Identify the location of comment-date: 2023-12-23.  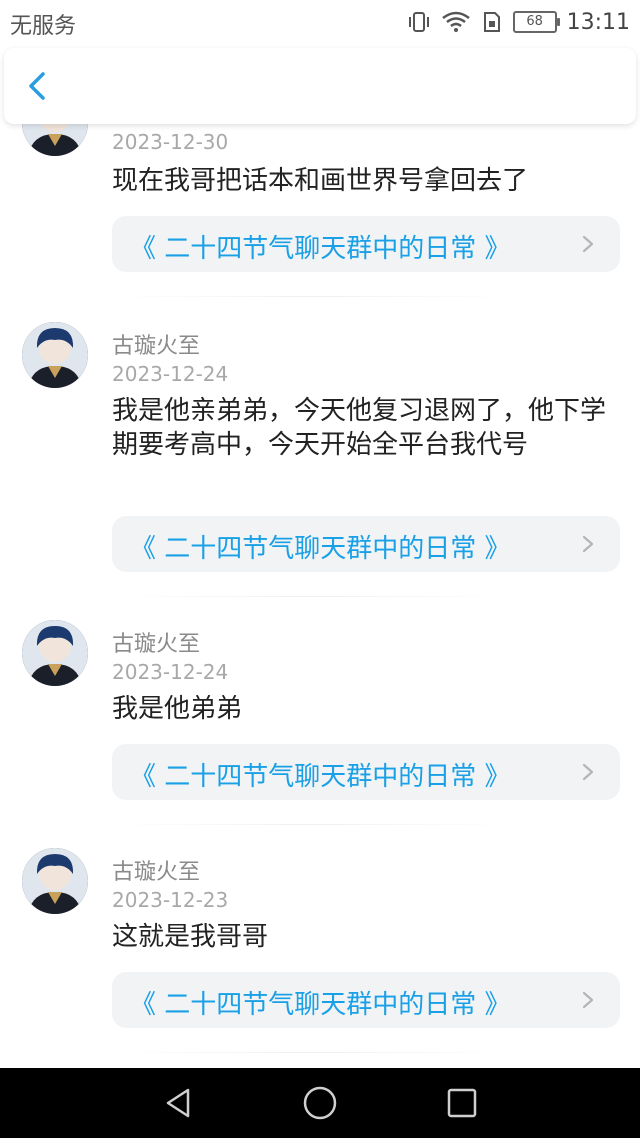
(170, 900).